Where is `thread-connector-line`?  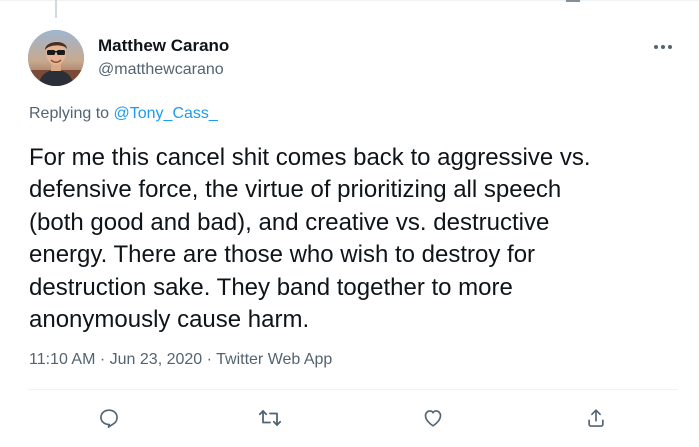
thread-connector-line is located at coordinates (56, 9).